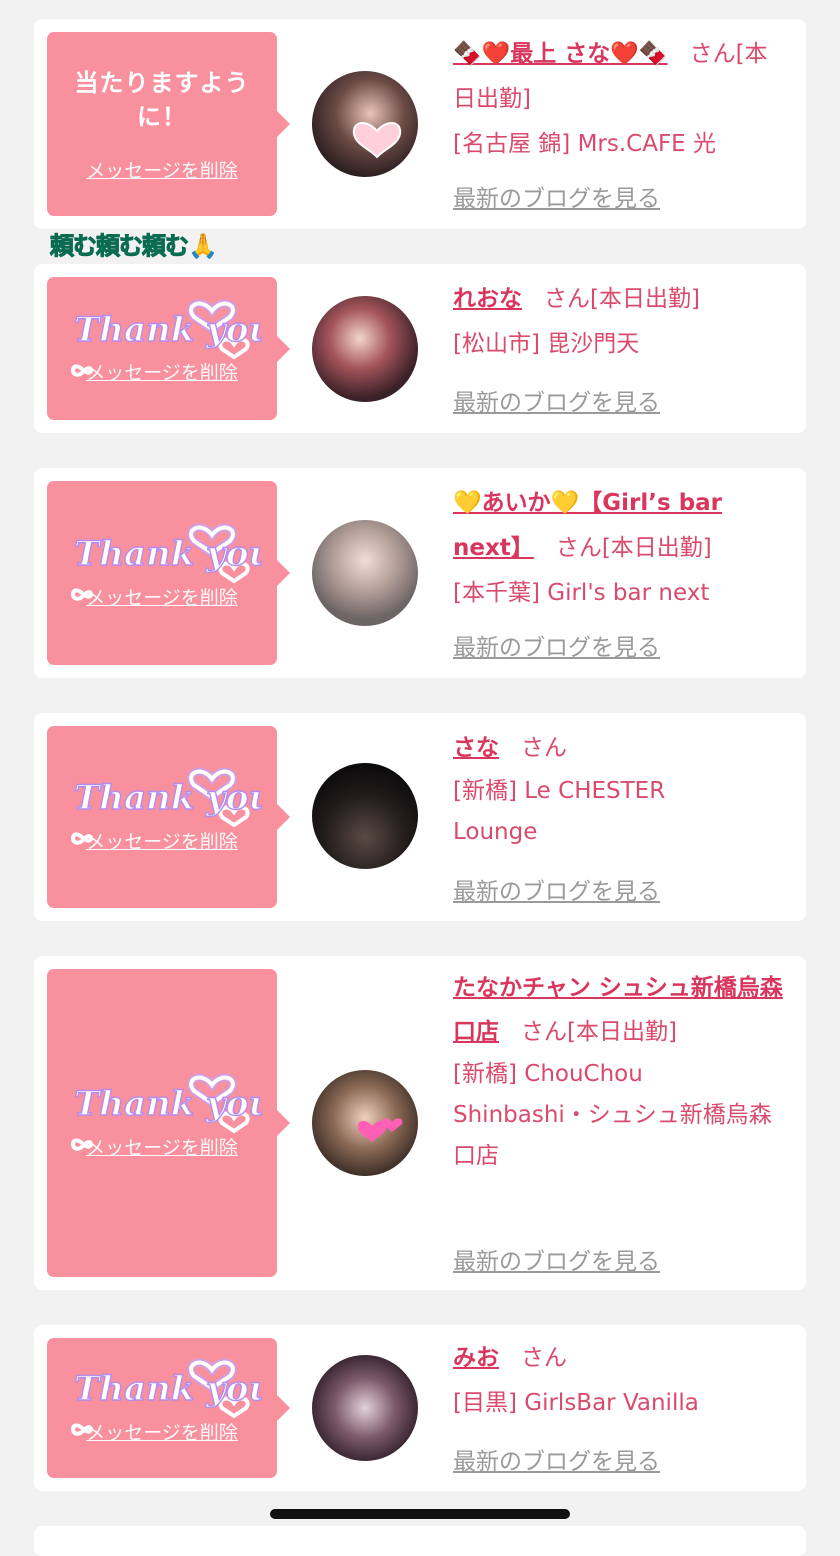 Image resolution: width=840 pixels, height=1556 pixels. Describe the element at coordinates (581, 593) in the screenshot. I see `shop-location: [本千葉] Girl's bar next` at that location.